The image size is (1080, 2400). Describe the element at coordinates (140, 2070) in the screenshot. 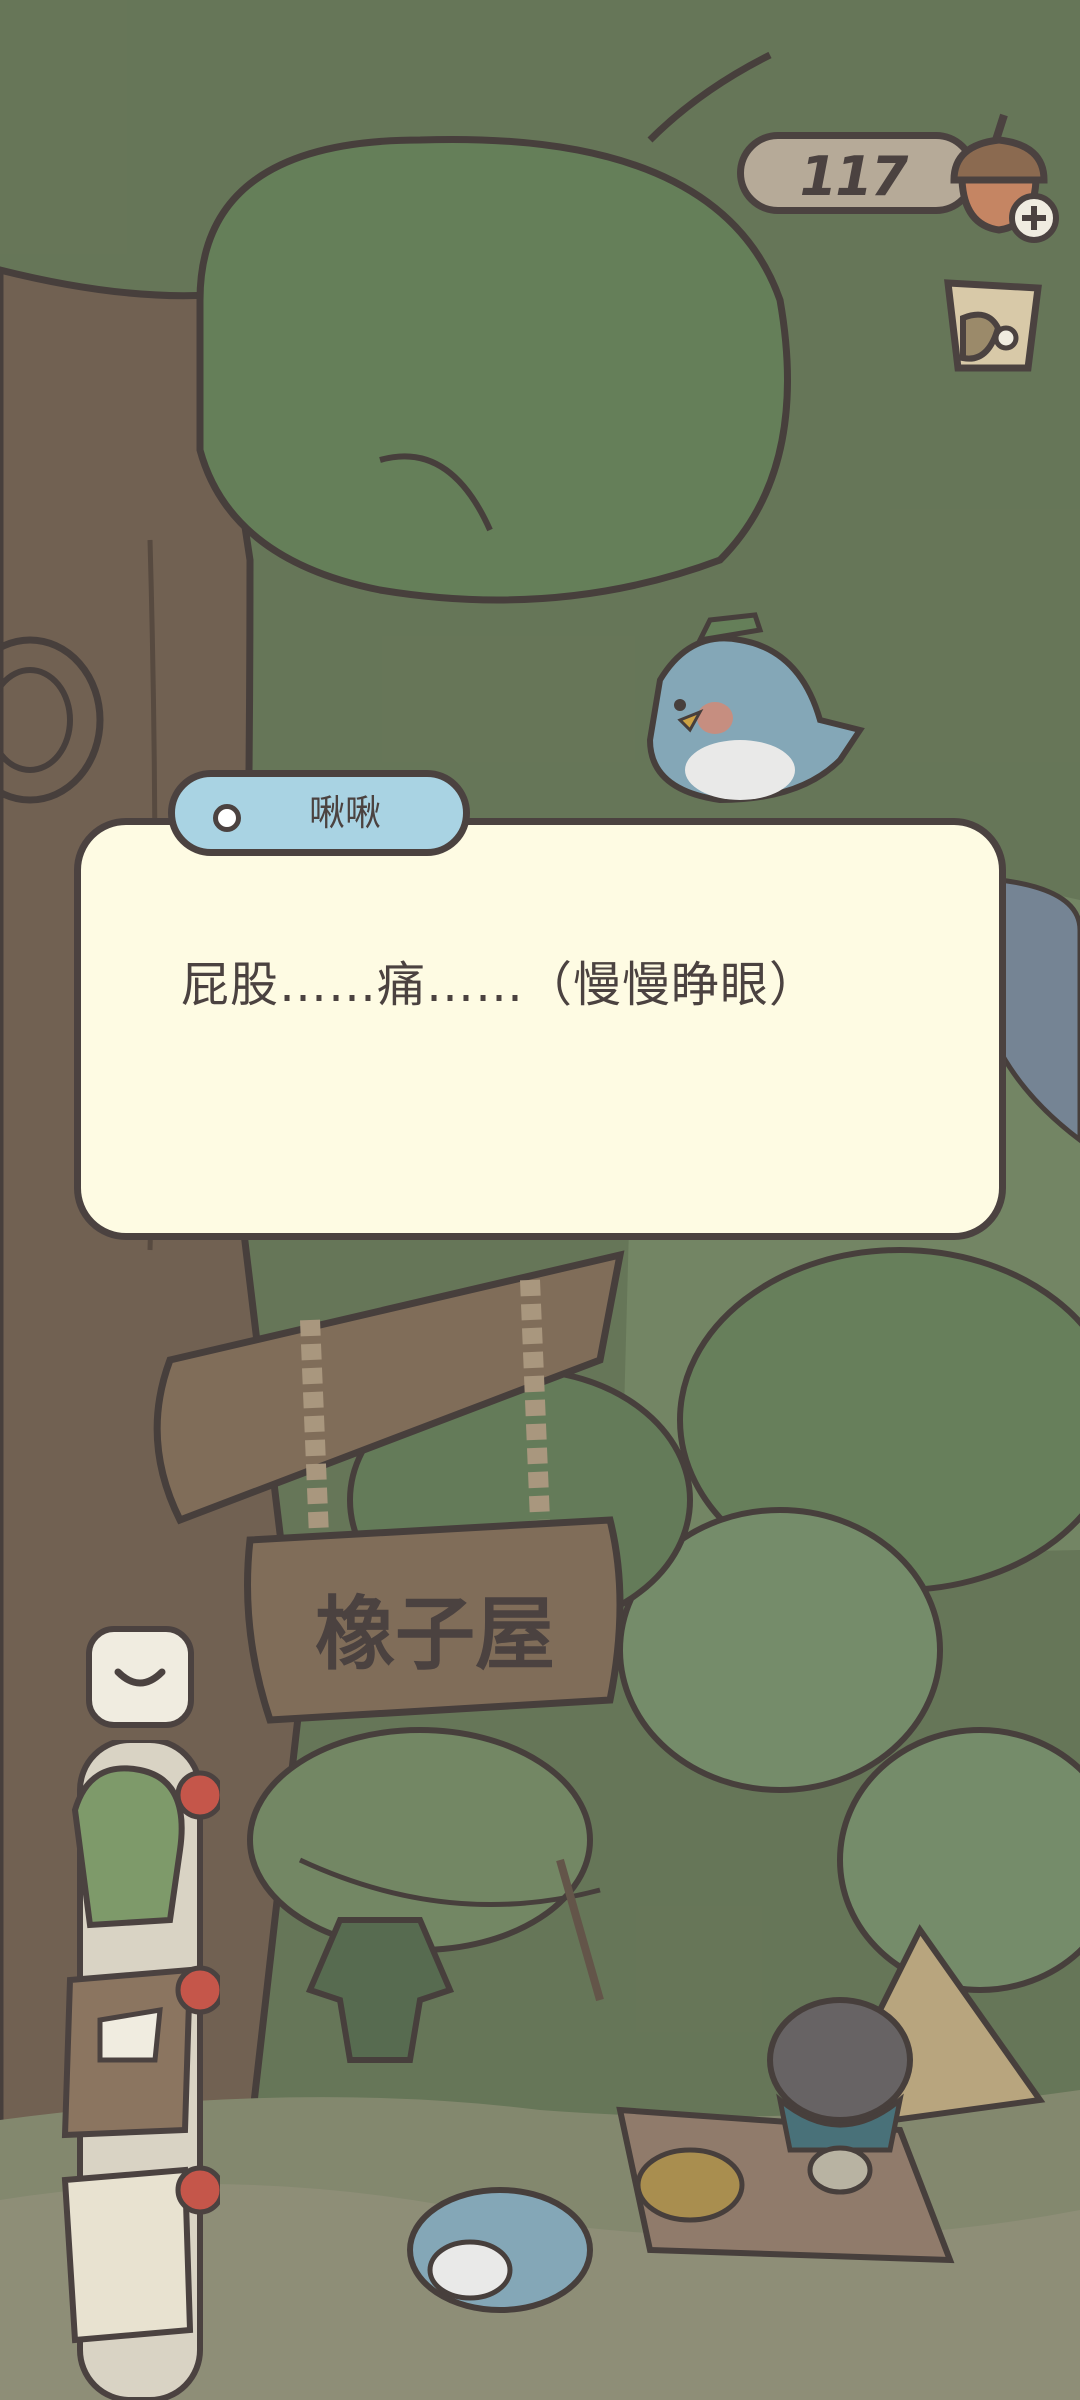

I see `side-menu` at that location.